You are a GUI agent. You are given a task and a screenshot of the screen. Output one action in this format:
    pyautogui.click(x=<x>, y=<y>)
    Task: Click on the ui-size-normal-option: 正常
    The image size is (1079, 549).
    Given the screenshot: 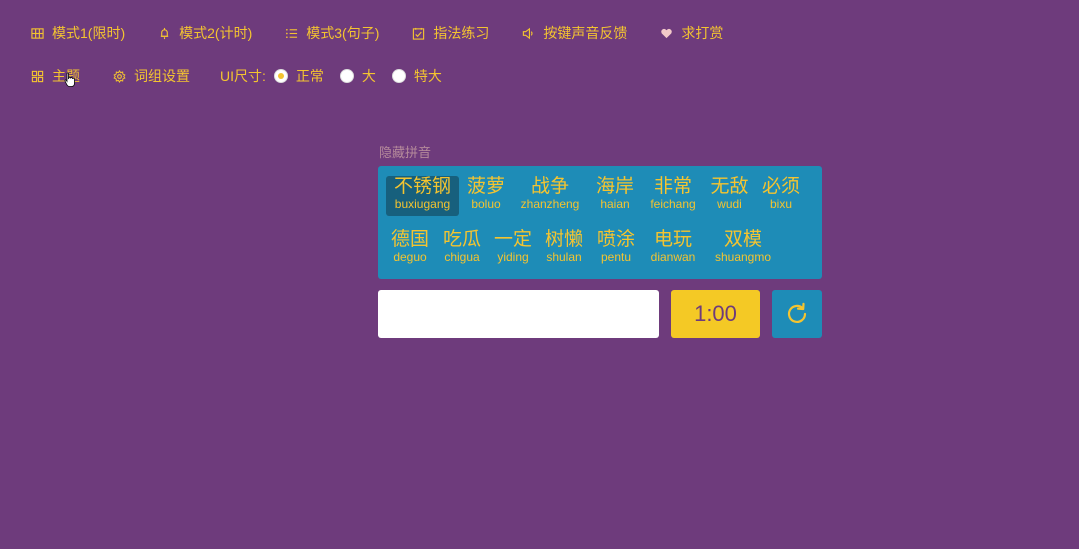 What is the action you would take?
    pyautogui.click(x=298, y=76)
    